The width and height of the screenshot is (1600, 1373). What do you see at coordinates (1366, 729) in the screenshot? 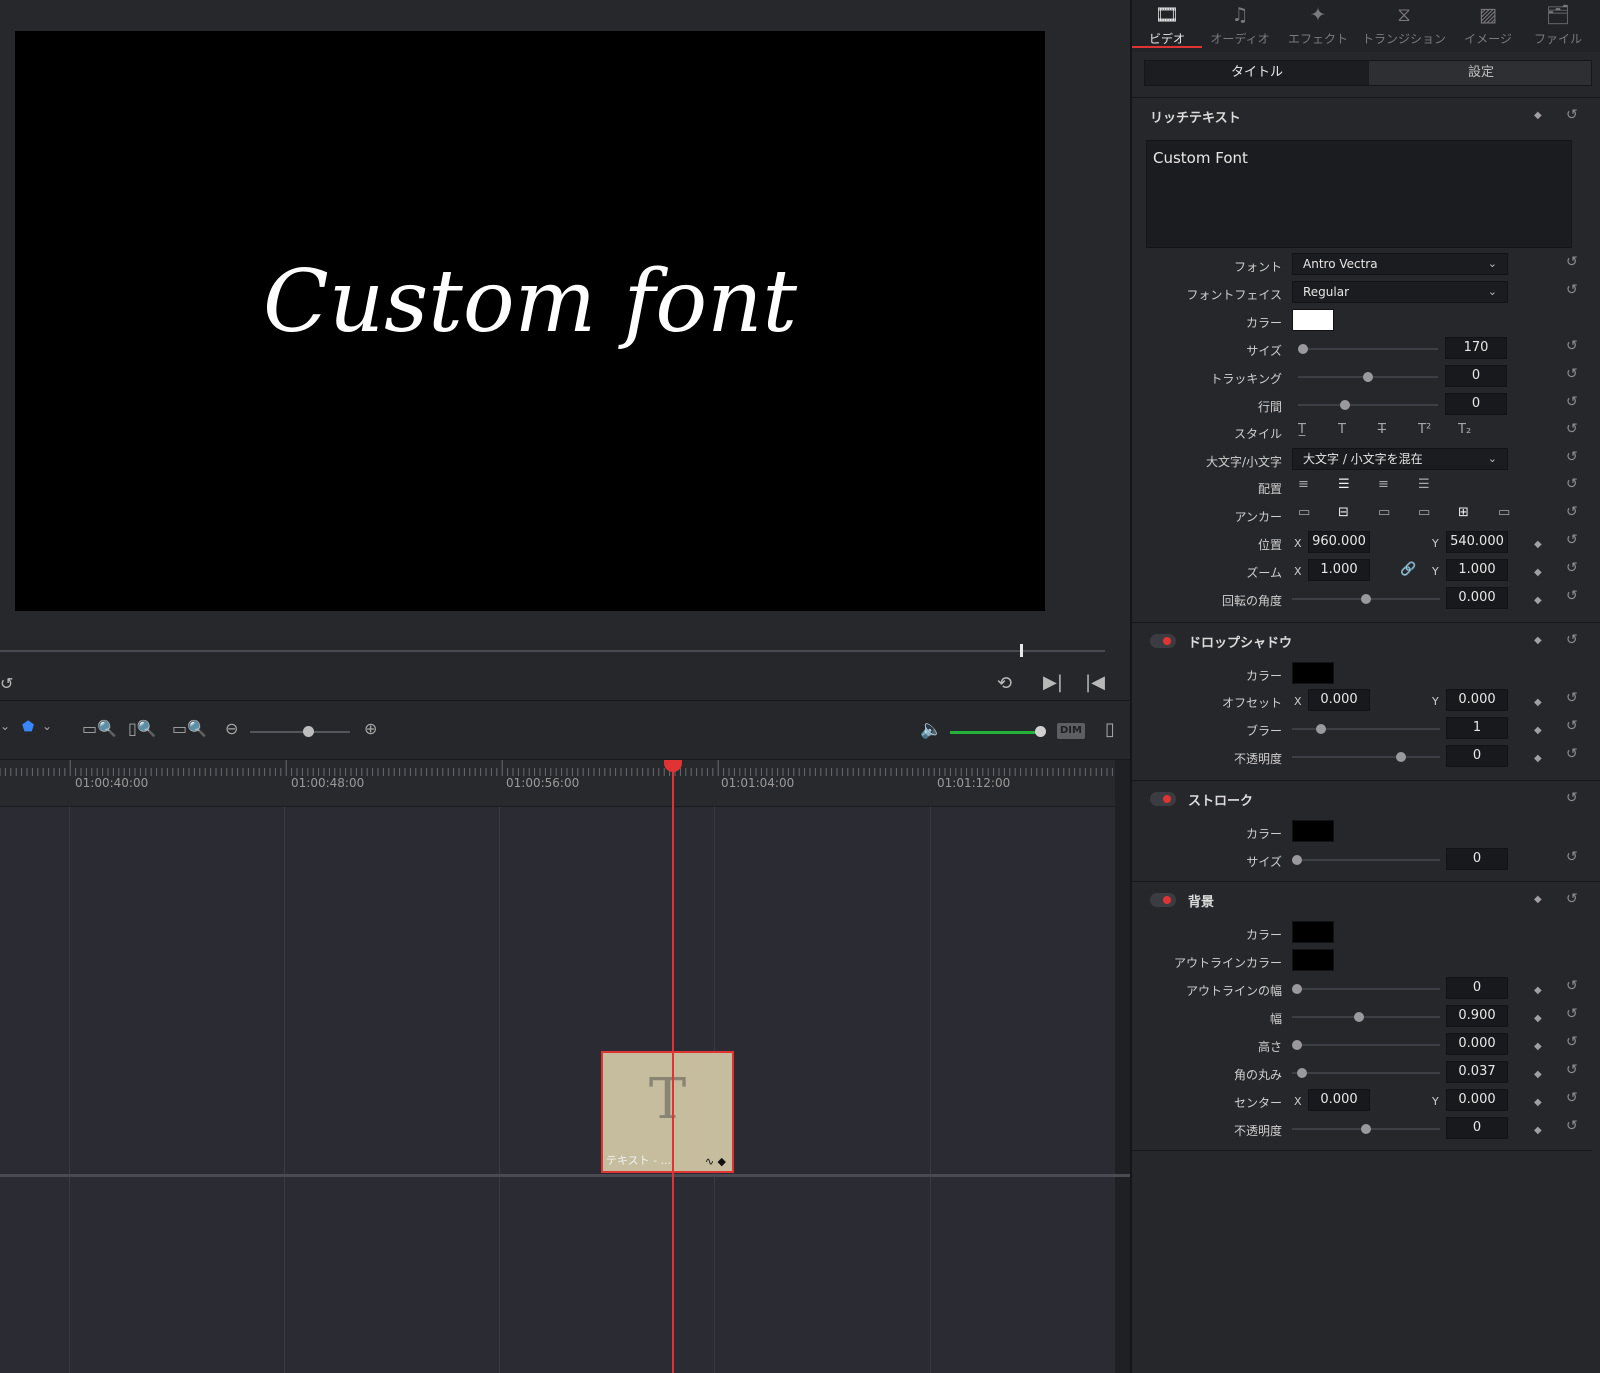
I see `blur-slider` at bounding box center [1366, 729].